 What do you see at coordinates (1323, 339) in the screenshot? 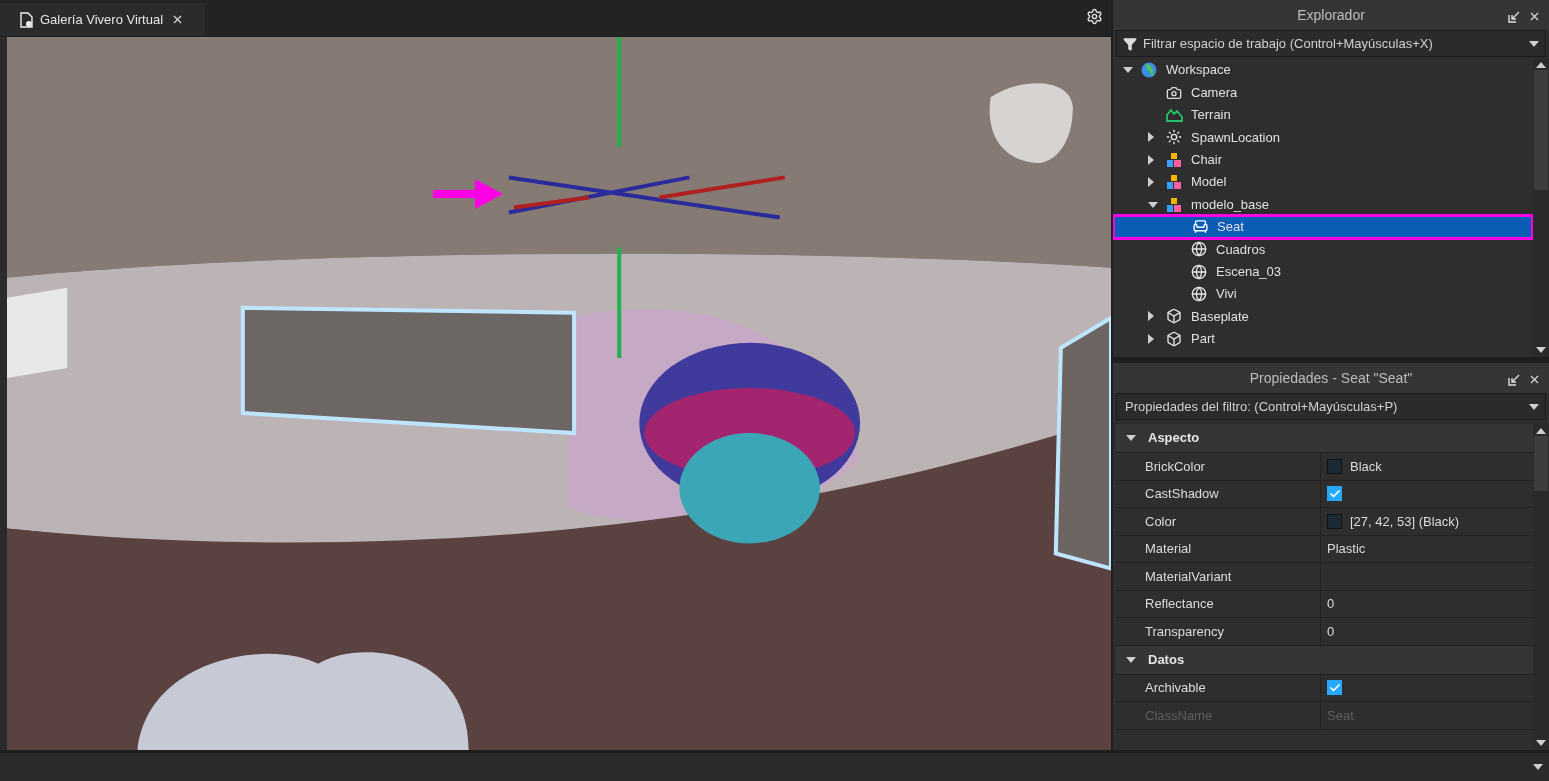
I see `tree-item: Part` at bounding box center [1323, 339].